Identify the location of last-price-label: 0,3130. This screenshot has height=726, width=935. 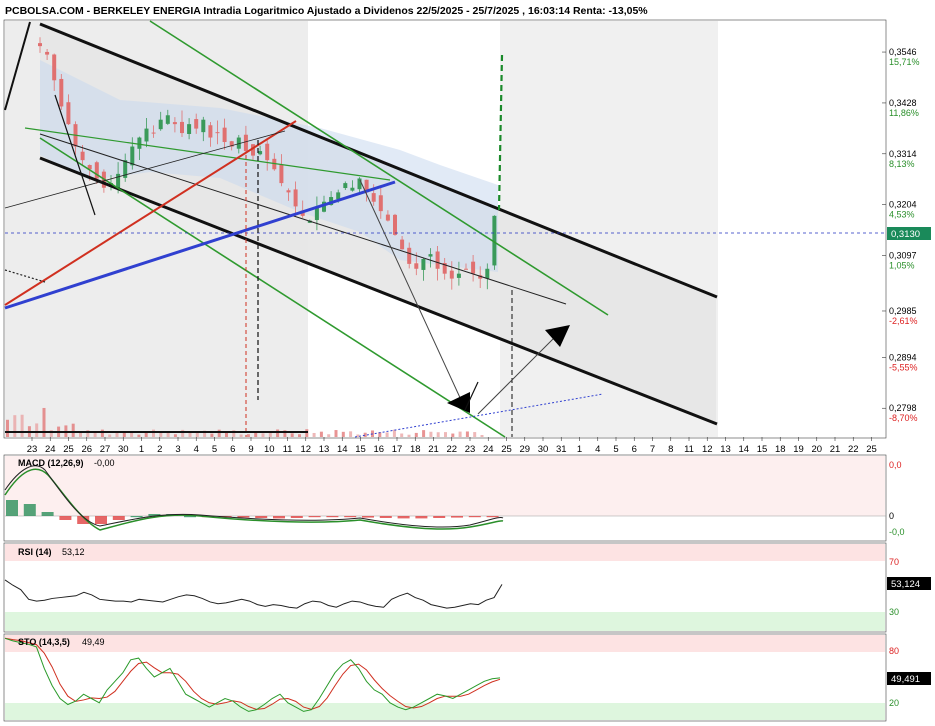
(905, 234).